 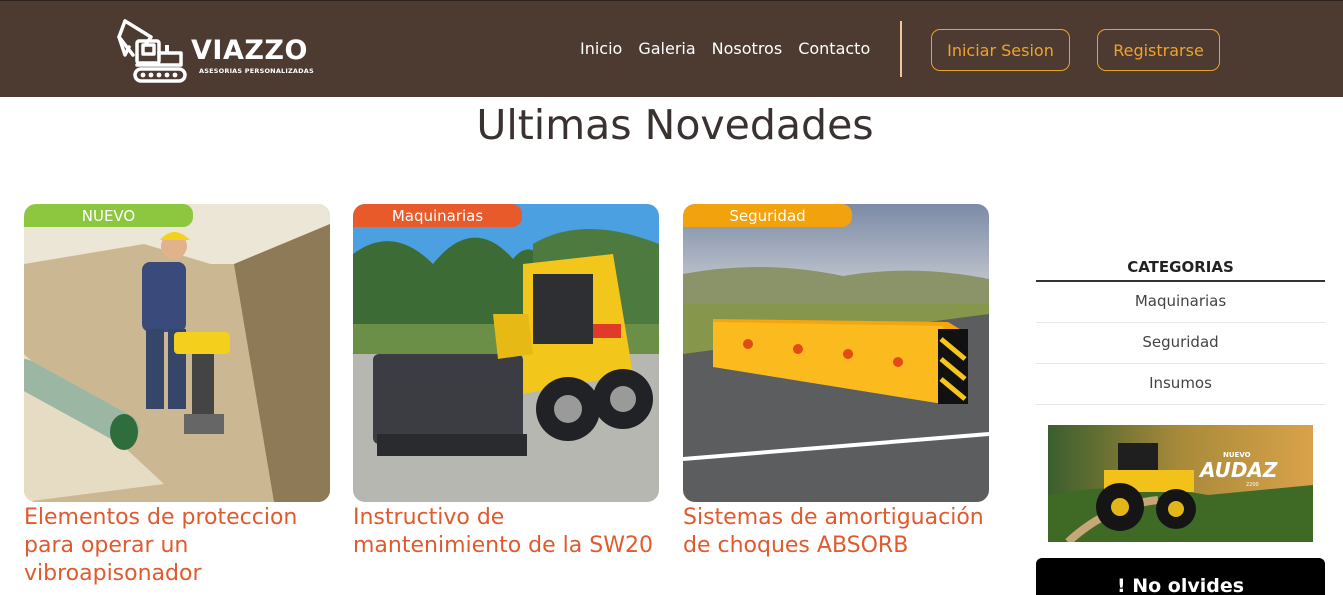 I want to click on promo-label-model: 2200, so click(x=1252, y=485).